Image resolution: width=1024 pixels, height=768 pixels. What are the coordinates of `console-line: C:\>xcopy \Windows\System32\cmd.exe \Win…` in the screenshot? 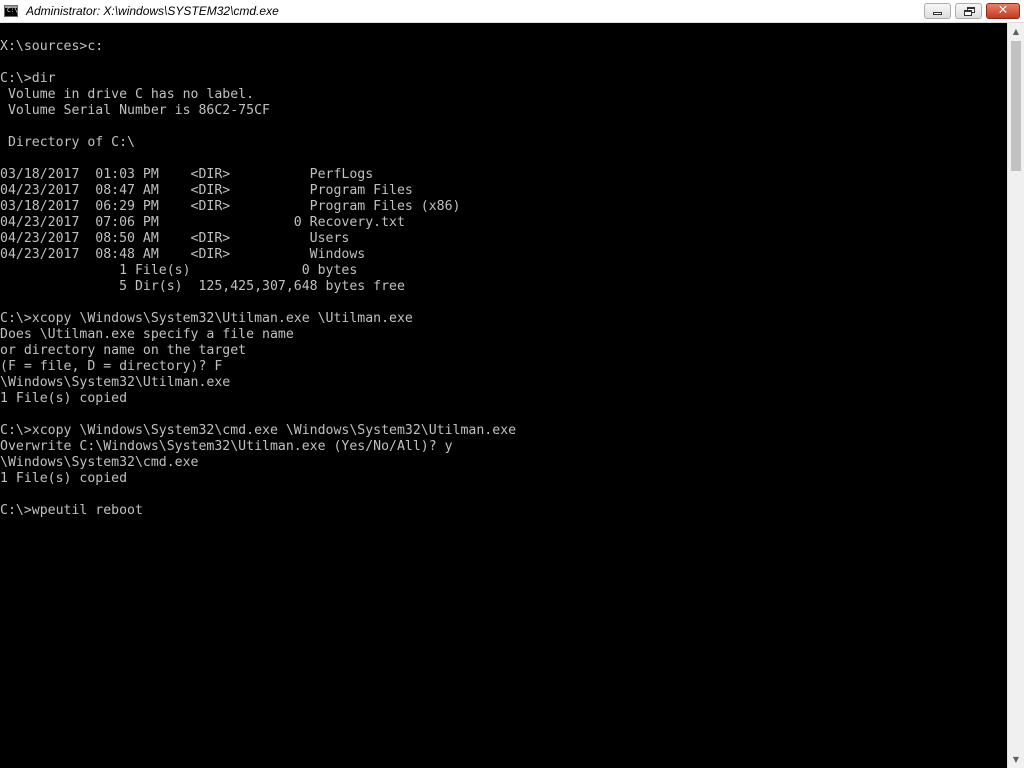 It's located at (258, 430).